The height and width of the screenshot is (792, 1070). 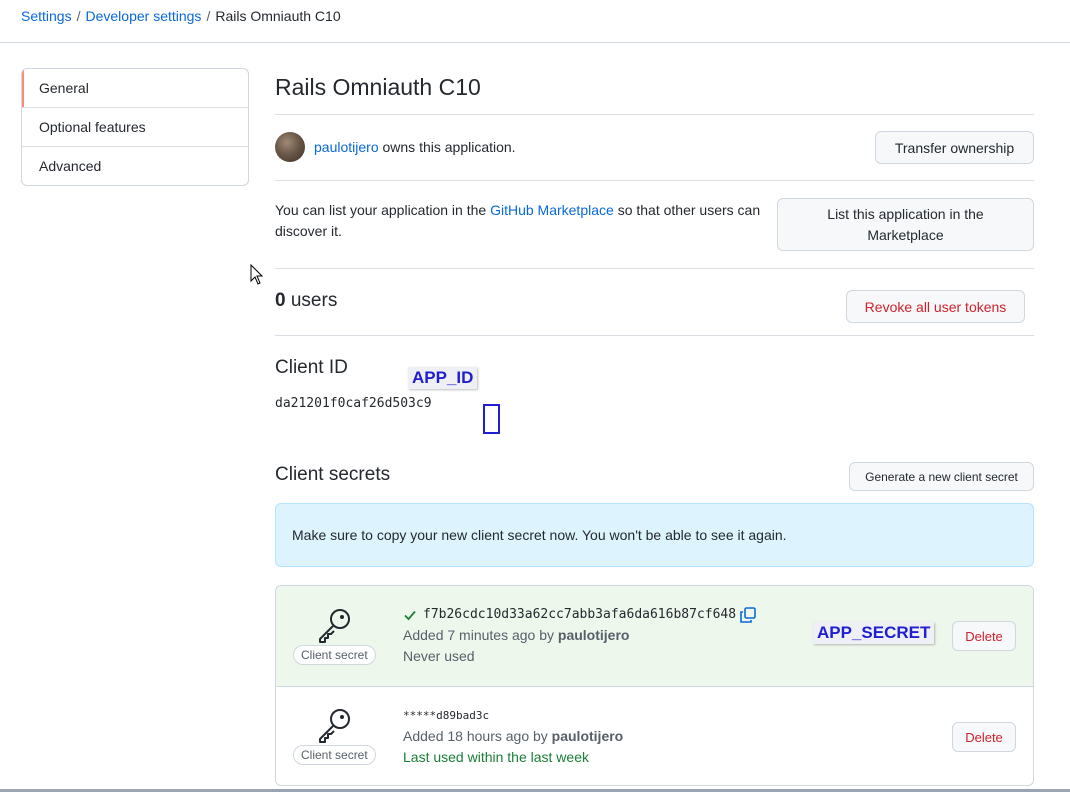 I want to click on revoke-all-user-tokens-button: Revoke all user tokens, so click(x=935, y=306).